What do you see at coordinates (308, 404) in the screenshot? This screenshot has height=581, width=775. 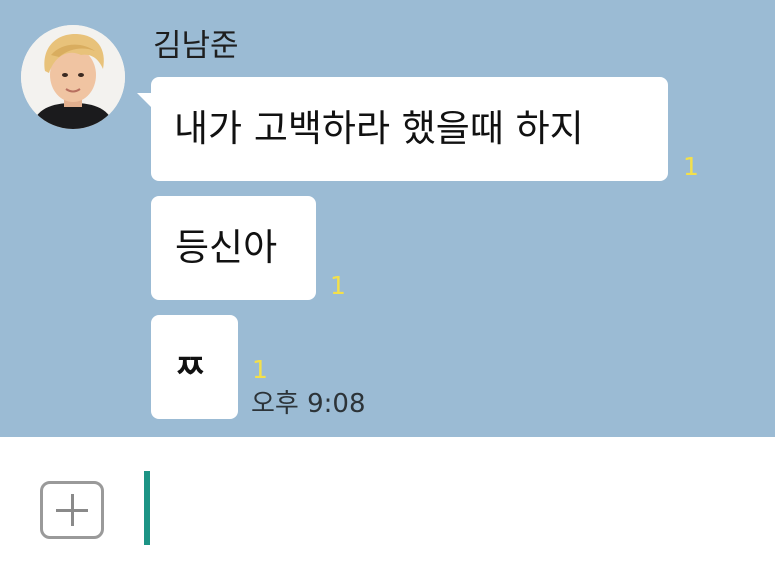 I see `message-timestamp: 오후 9:08` at bounding box center [308, 404].